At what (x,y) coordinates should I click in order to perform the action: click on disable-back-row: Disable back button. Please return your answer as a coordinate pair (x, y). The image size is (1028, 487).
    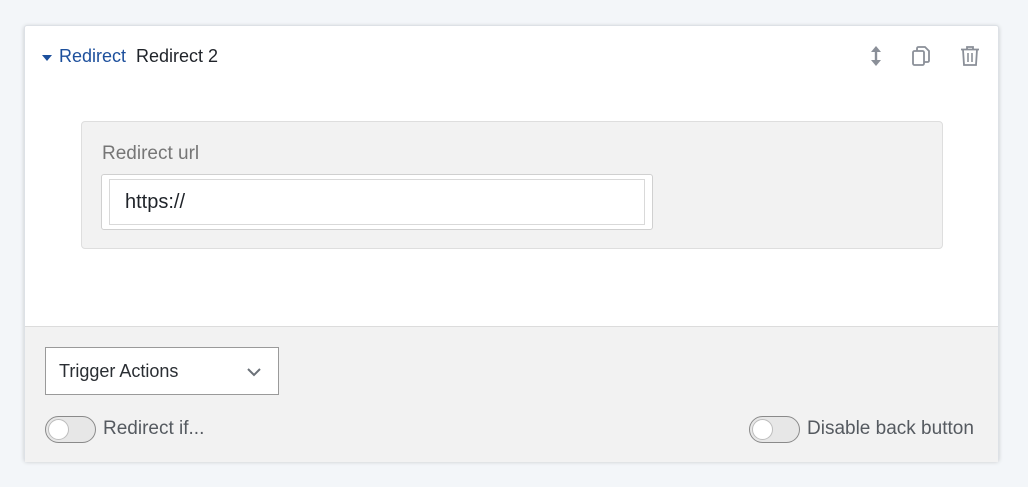
    Looking at the image, I should click on (861, 429).